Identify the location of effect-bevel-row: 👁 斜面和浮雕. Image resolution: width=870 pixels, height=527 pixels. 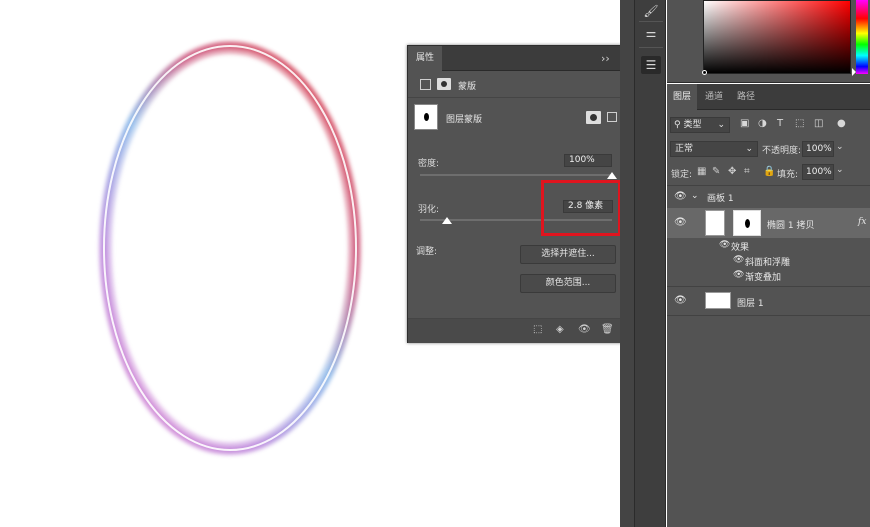
(768, 261).